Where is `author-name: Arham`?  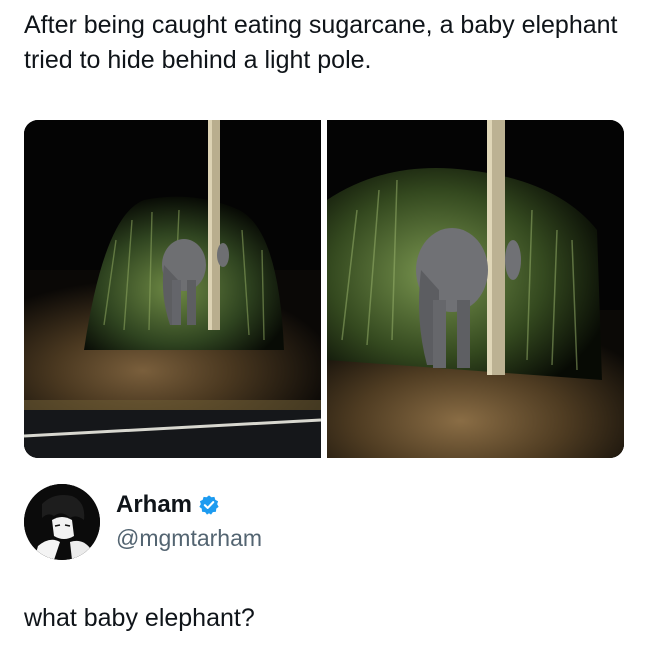
author-name: Arham is located at coordinates (154, 505).